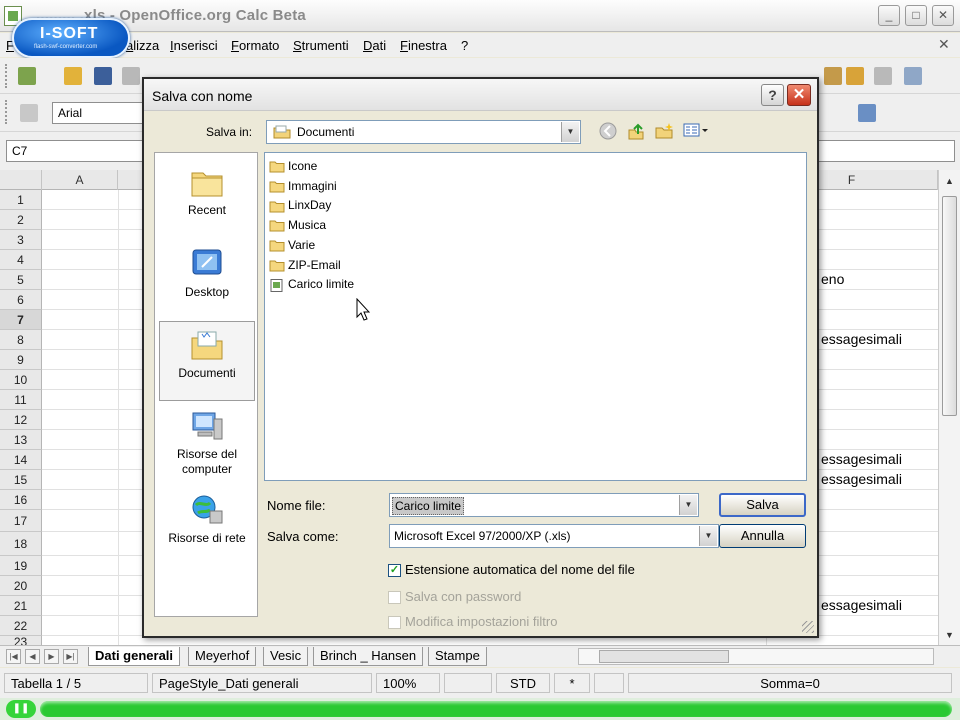 Image resolution: width=960 pixels, height=720 pixels. I want to click on menu-inserisci: Inserisci, so click(194, 45).